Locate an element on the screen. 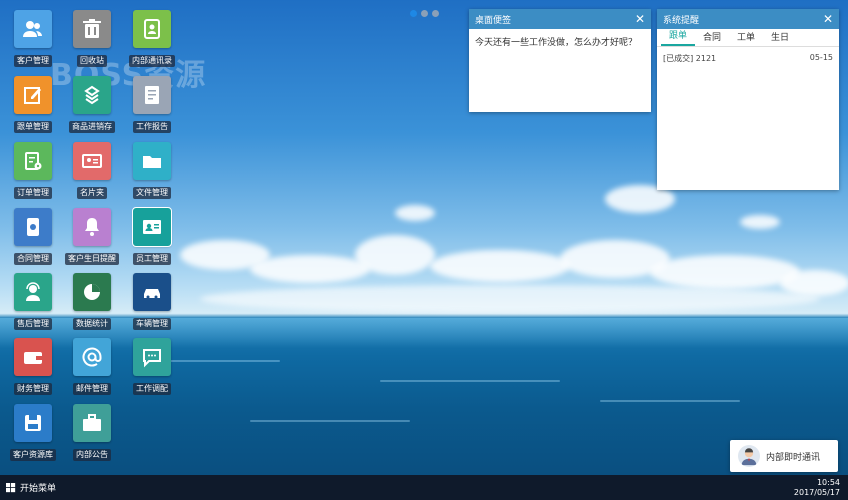  address-book-icon is located at coordinates (152, 29).